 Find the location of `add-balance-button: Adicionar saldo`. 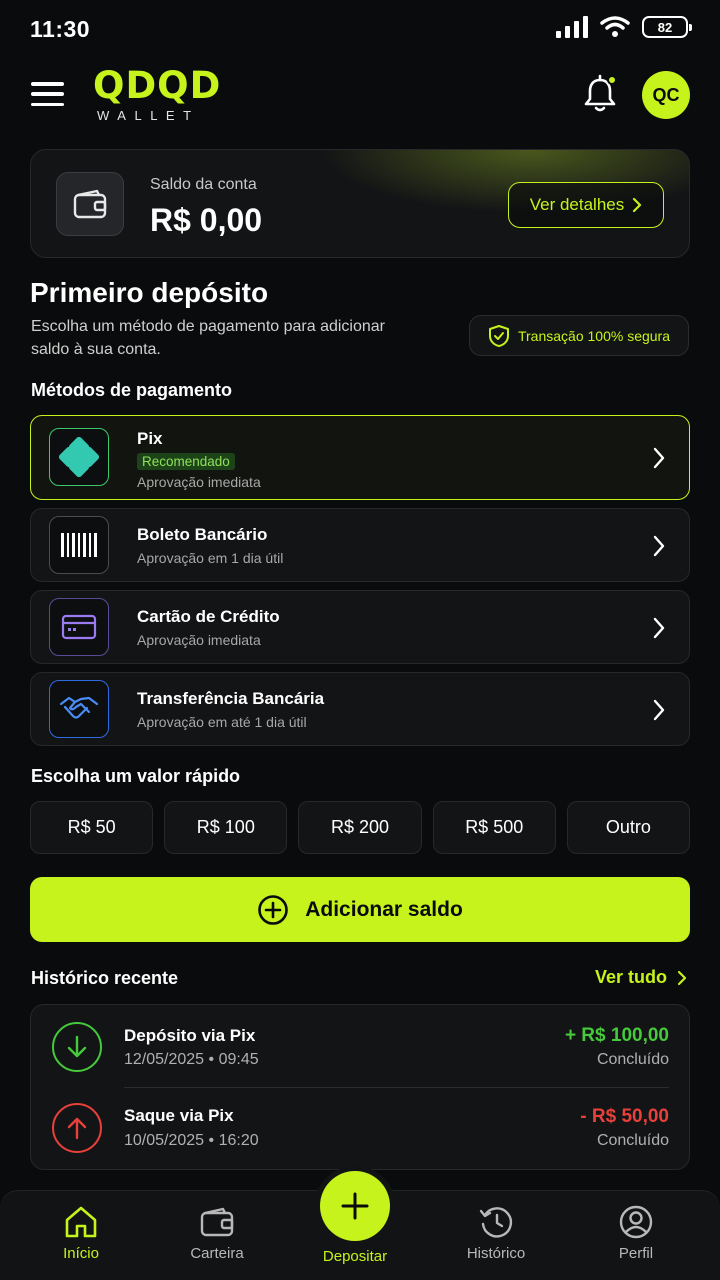

add-balance-button: Adicionar saldo is located at coordinates (360, 909).